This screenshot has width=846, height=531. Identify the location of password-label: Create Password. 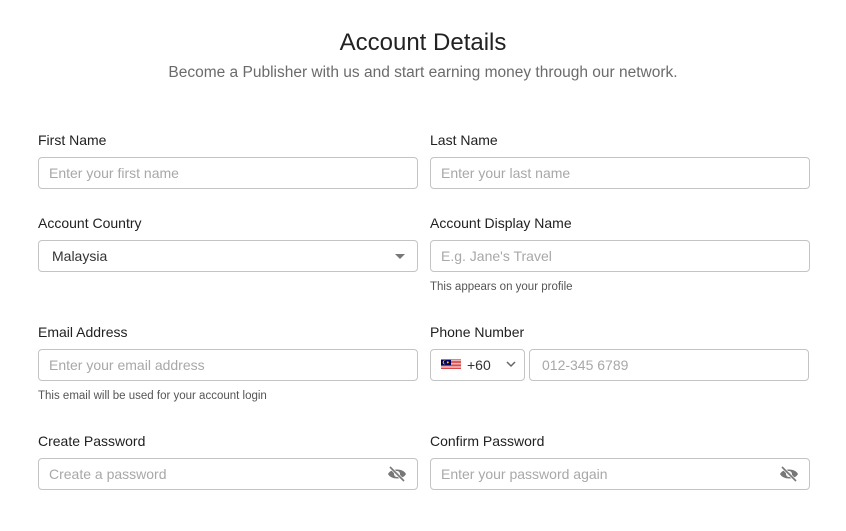
(92, 441).